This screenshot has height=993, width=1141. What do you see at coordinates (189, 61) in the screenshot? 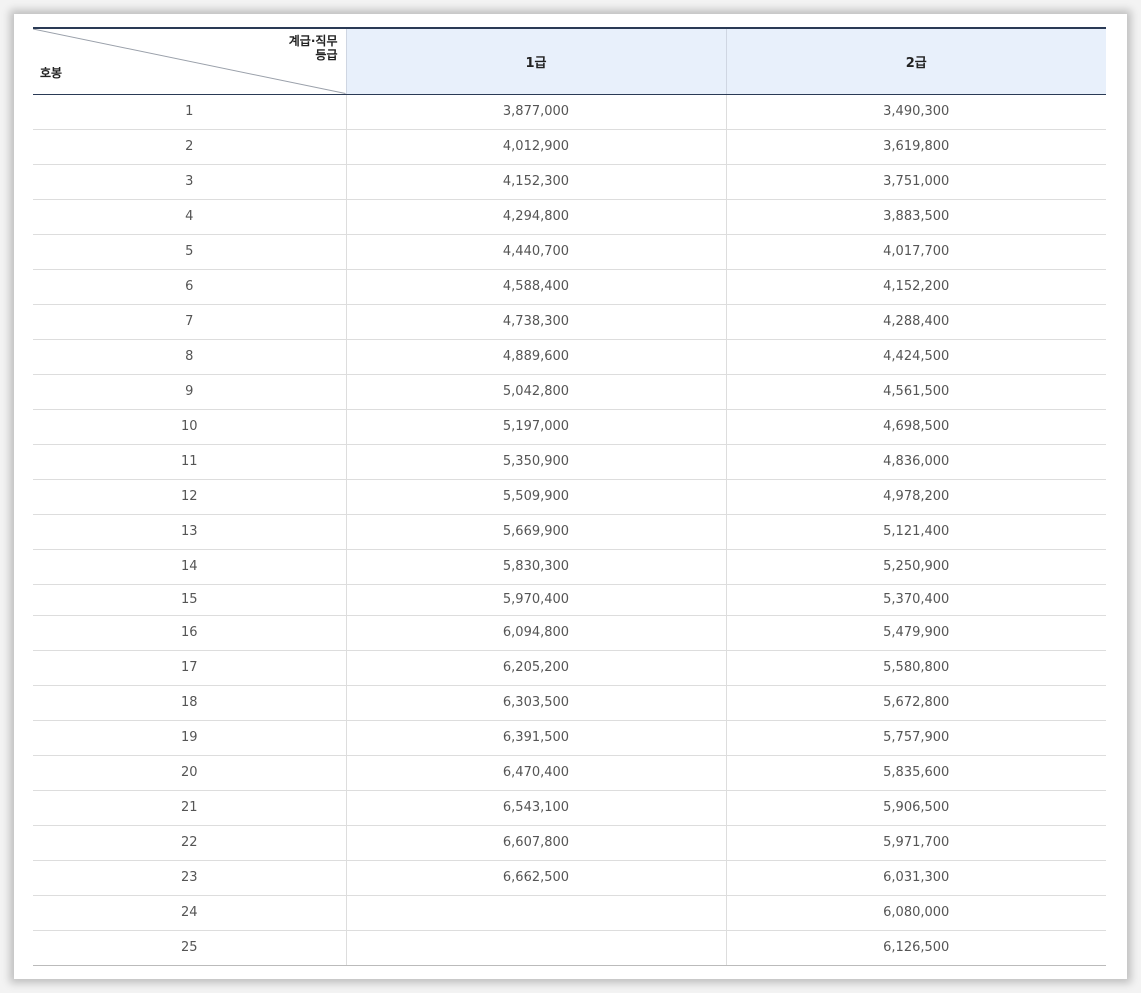
I see `corner-header-cell: 계급·직무 등급 호봉` at bounding box center [189, 61].